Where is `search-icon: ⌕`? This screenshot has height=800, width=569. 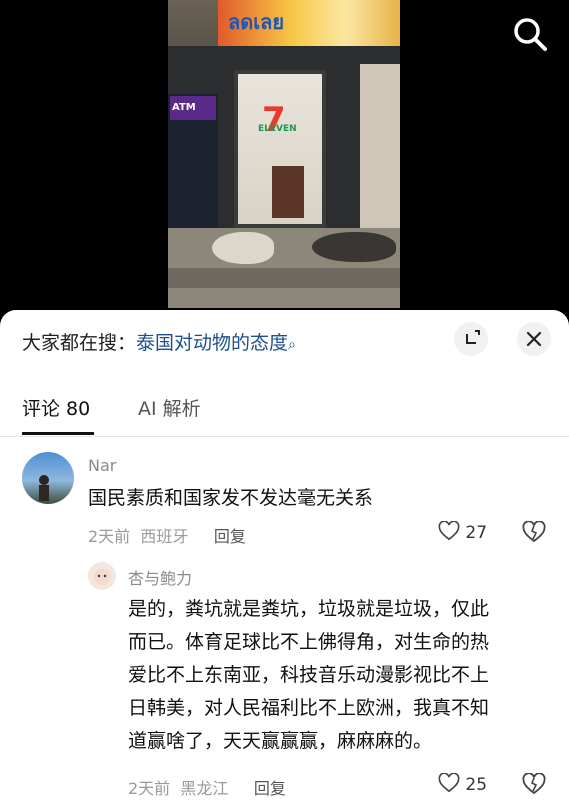
search-icon: ⌕ is located at coordinates (292, 345).